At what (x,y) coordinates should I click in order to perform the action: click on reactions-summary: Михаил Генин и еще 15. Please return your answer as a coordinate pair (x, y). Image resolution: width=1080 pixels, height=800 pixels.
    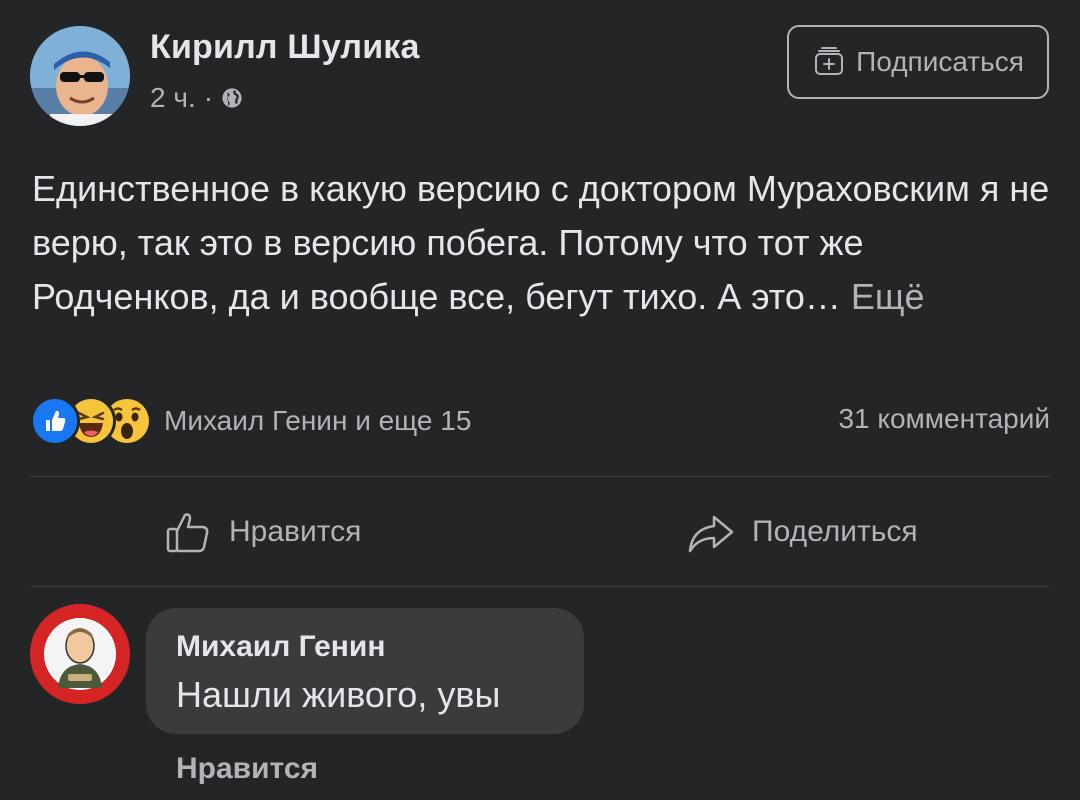
    Looking at the image, I should click on (250, 421).